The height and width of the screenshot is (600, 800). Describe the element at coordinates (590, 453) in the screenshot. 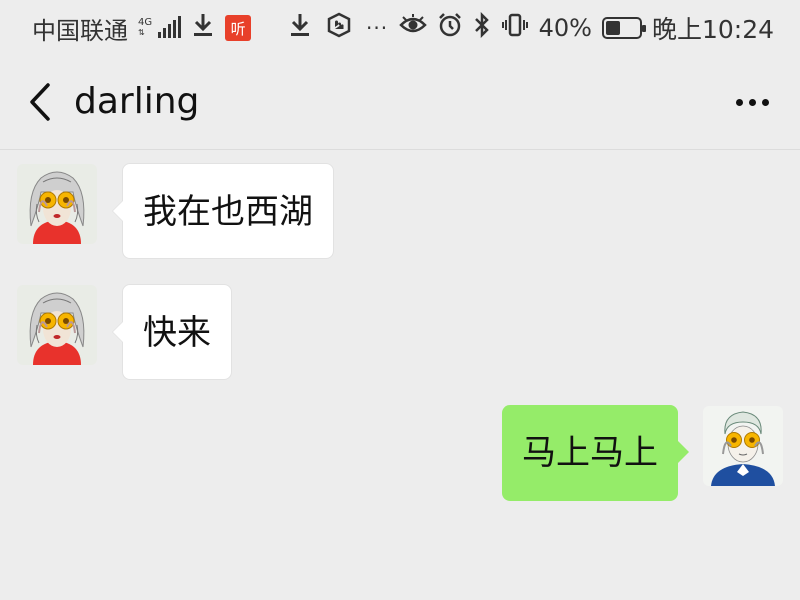

I see `message-text: 马上马上` at that location.